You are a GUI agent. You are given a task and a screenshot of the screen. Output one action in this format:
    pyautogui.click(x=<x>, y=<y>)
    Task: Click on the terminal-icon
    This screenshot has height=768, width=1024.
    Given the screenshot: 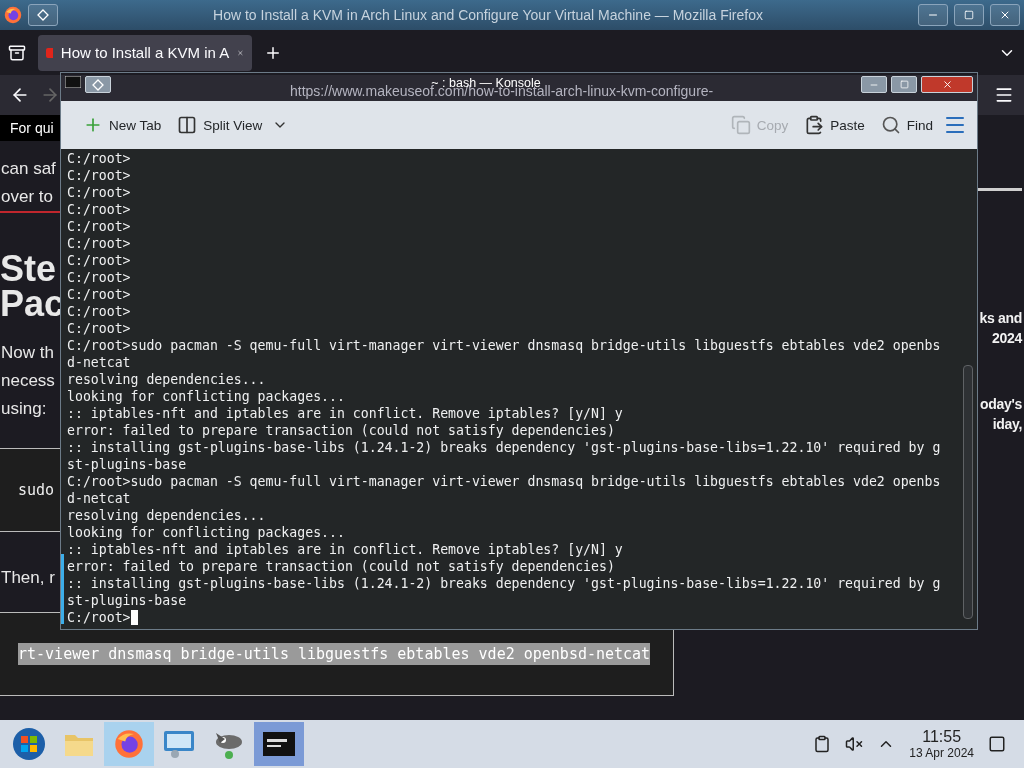 What is the action you would take?
    pyautogui.click(x=279, y=744)
    